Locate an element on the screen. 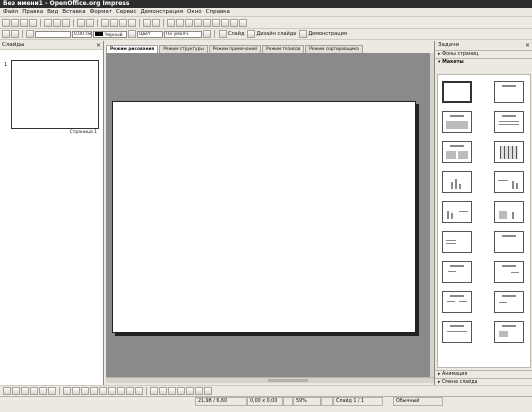 This screenshot has height=412, width=532. layout-vertical-title-text is located at coordinates (509, 332).